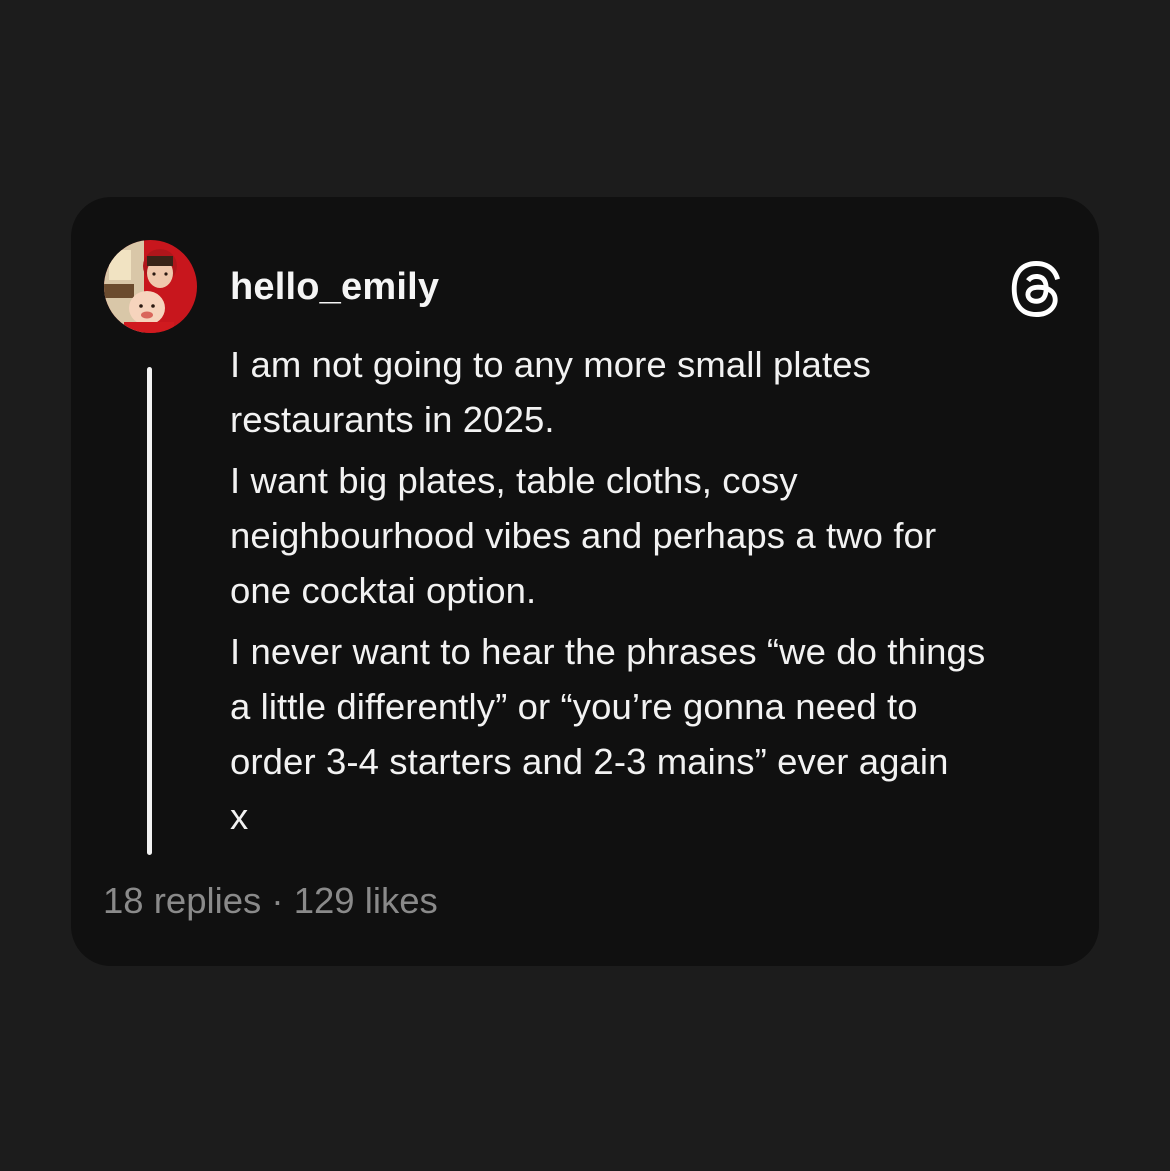 The image size is (1170, 1171). I want to click on profile-photo, so click(150, 286).